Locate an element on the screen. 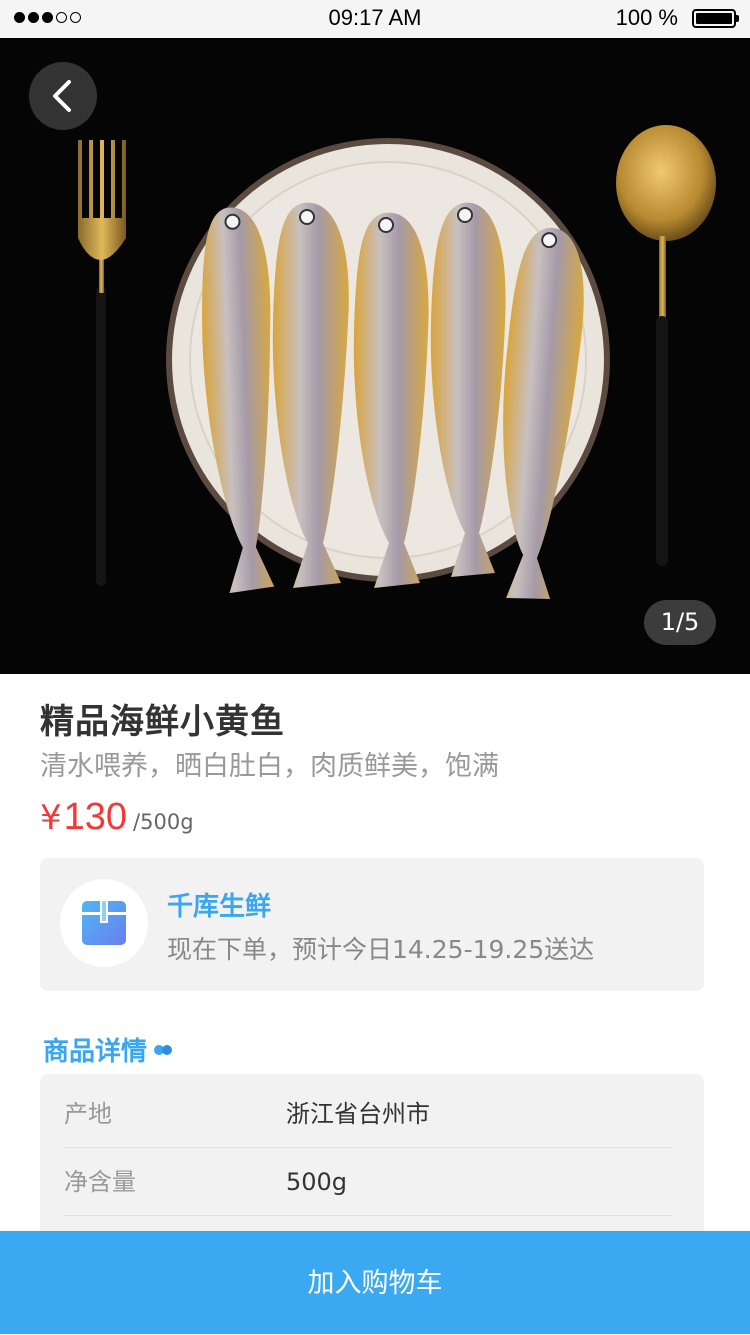  status-bar: 09:17 AM 100 % is located at coordinates (375, 19).